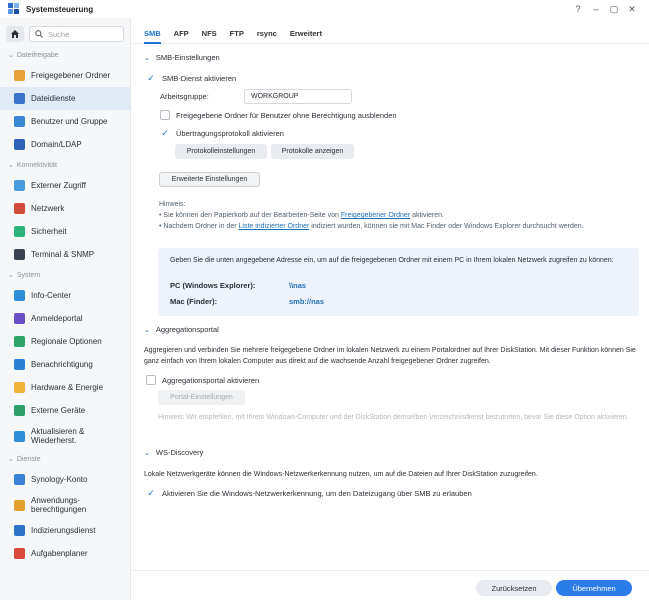  Describe the element at coordinates (267, 36) in the screenshot. I see `tab-rsync: rsync` at that location.